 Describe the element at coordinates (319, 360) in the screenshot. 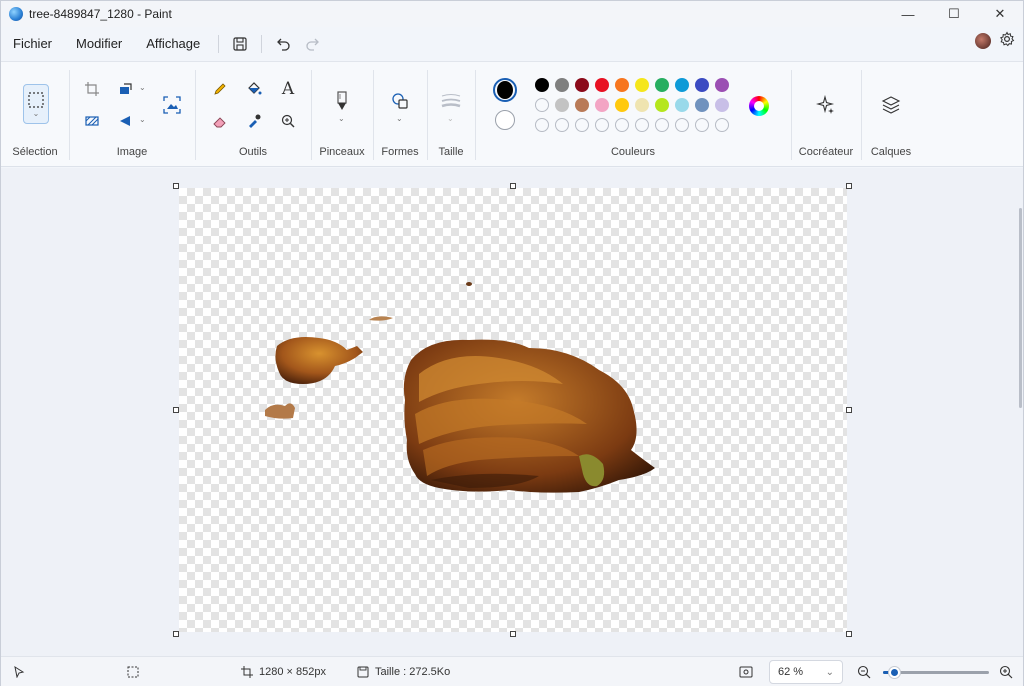

I see `mushroom-left` at that location.